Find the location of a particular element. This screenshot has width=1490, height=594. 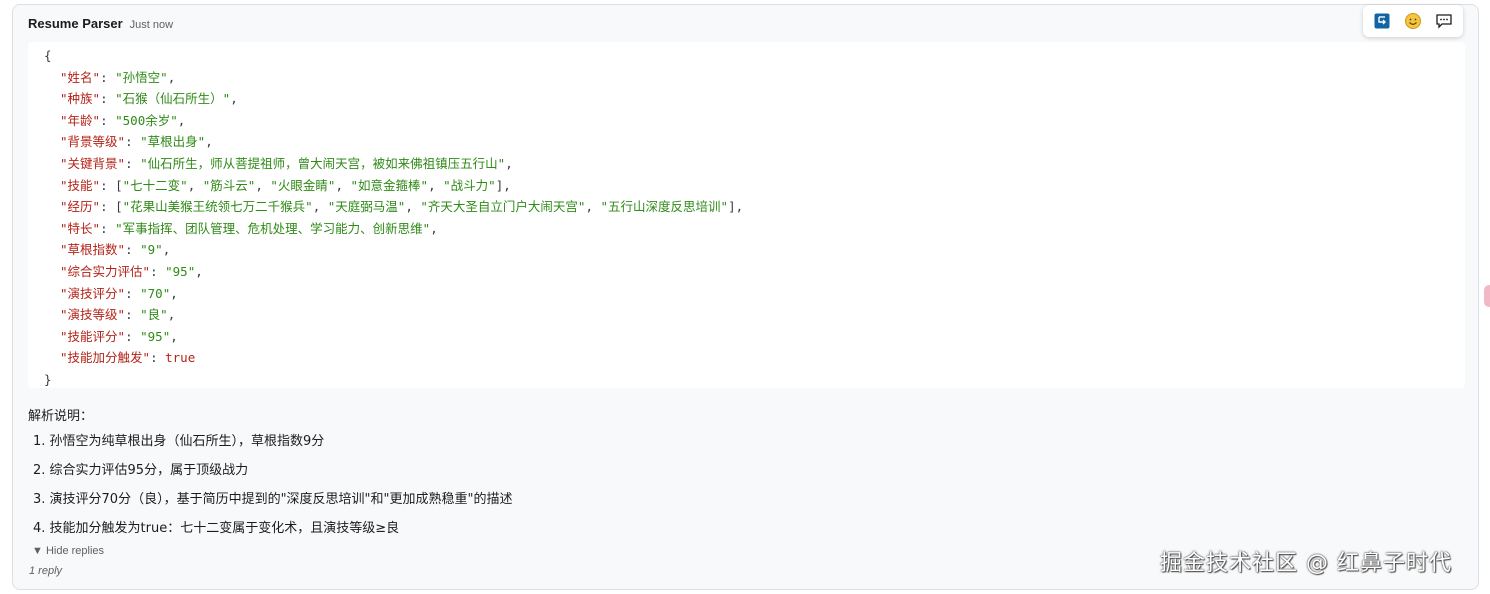

code-line: { is located at coordinates (48, 55).